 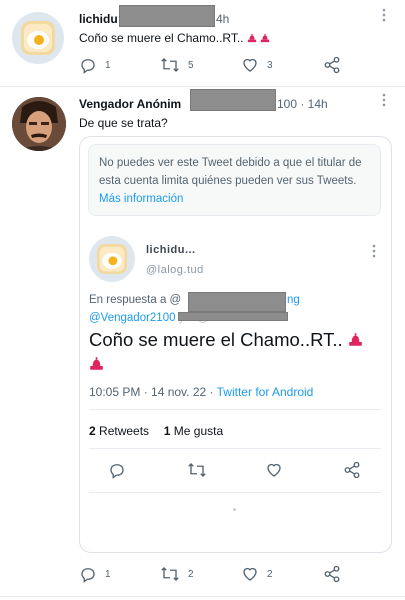 I want to click on reply-mention-link: ng, so click(x=293, y=300).